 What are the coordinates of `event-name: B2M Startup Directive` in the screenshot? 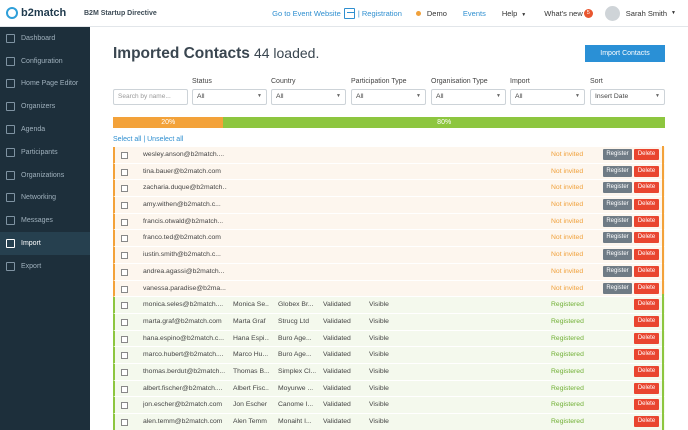 It's located at (120, 13).